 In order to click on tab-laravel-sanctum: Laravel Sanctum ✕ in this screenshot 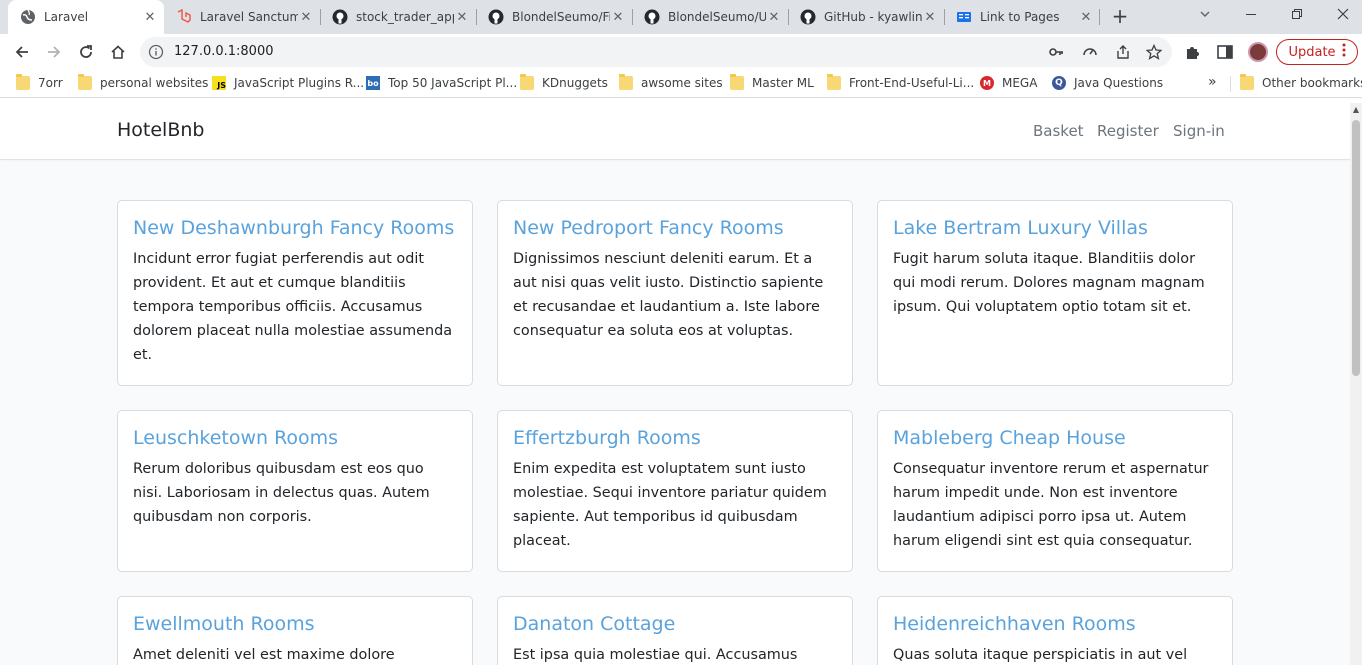, I will do `click(242, 17)`.